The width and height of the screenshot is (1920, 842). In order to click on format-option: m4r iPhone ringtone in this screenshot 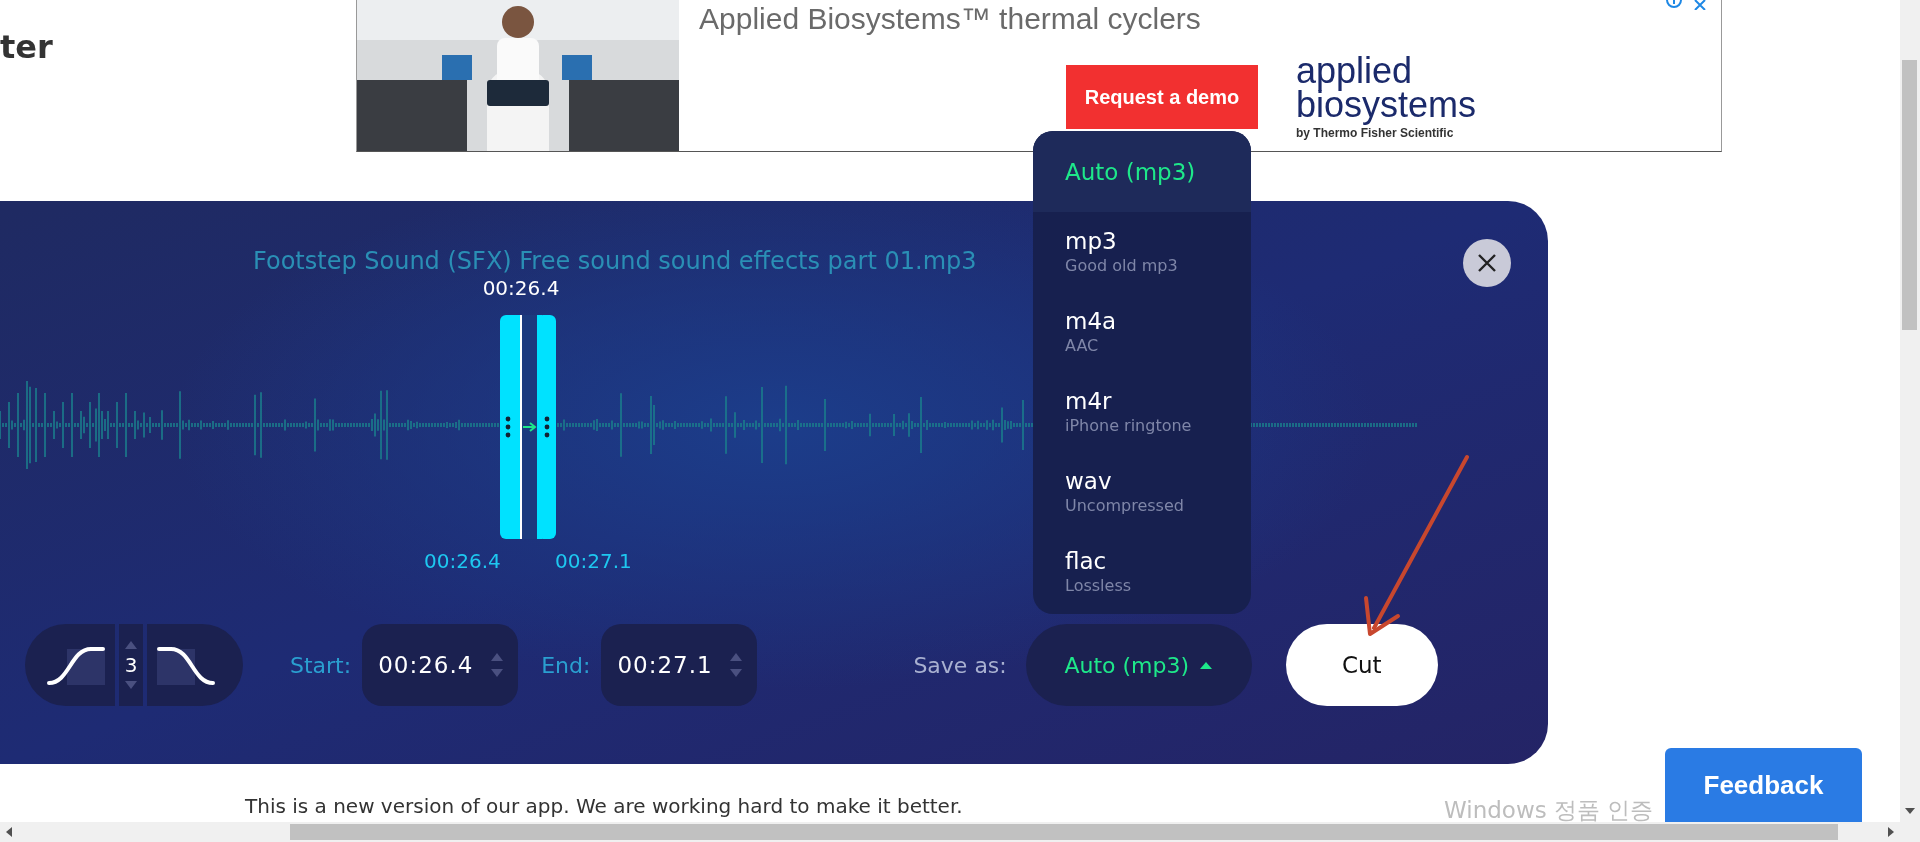, I will do `click(1142, 412)`.